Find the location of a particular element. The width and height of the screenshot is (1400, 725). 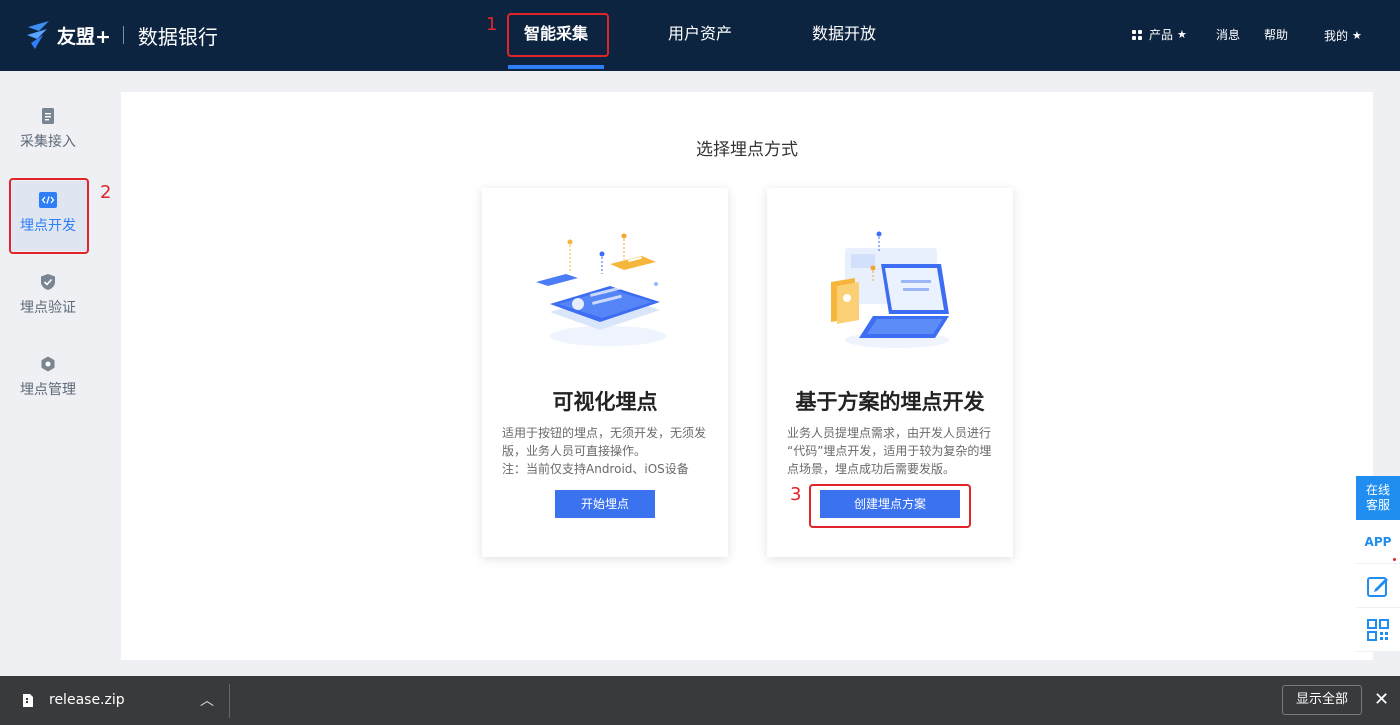

notification-dot is located at coordinates (1394, 559).